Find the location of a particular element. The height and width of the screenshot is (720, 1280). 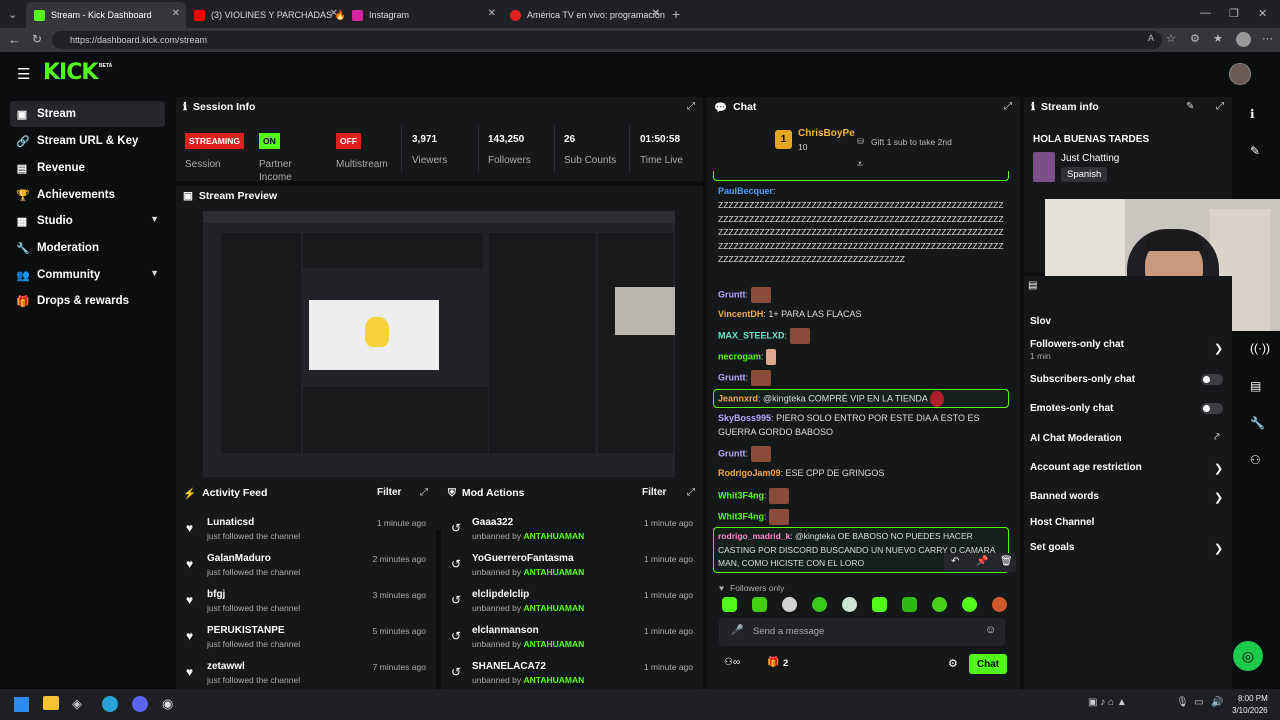

activity-username: PERUKISTANPE is located at coordinates (246, 630).